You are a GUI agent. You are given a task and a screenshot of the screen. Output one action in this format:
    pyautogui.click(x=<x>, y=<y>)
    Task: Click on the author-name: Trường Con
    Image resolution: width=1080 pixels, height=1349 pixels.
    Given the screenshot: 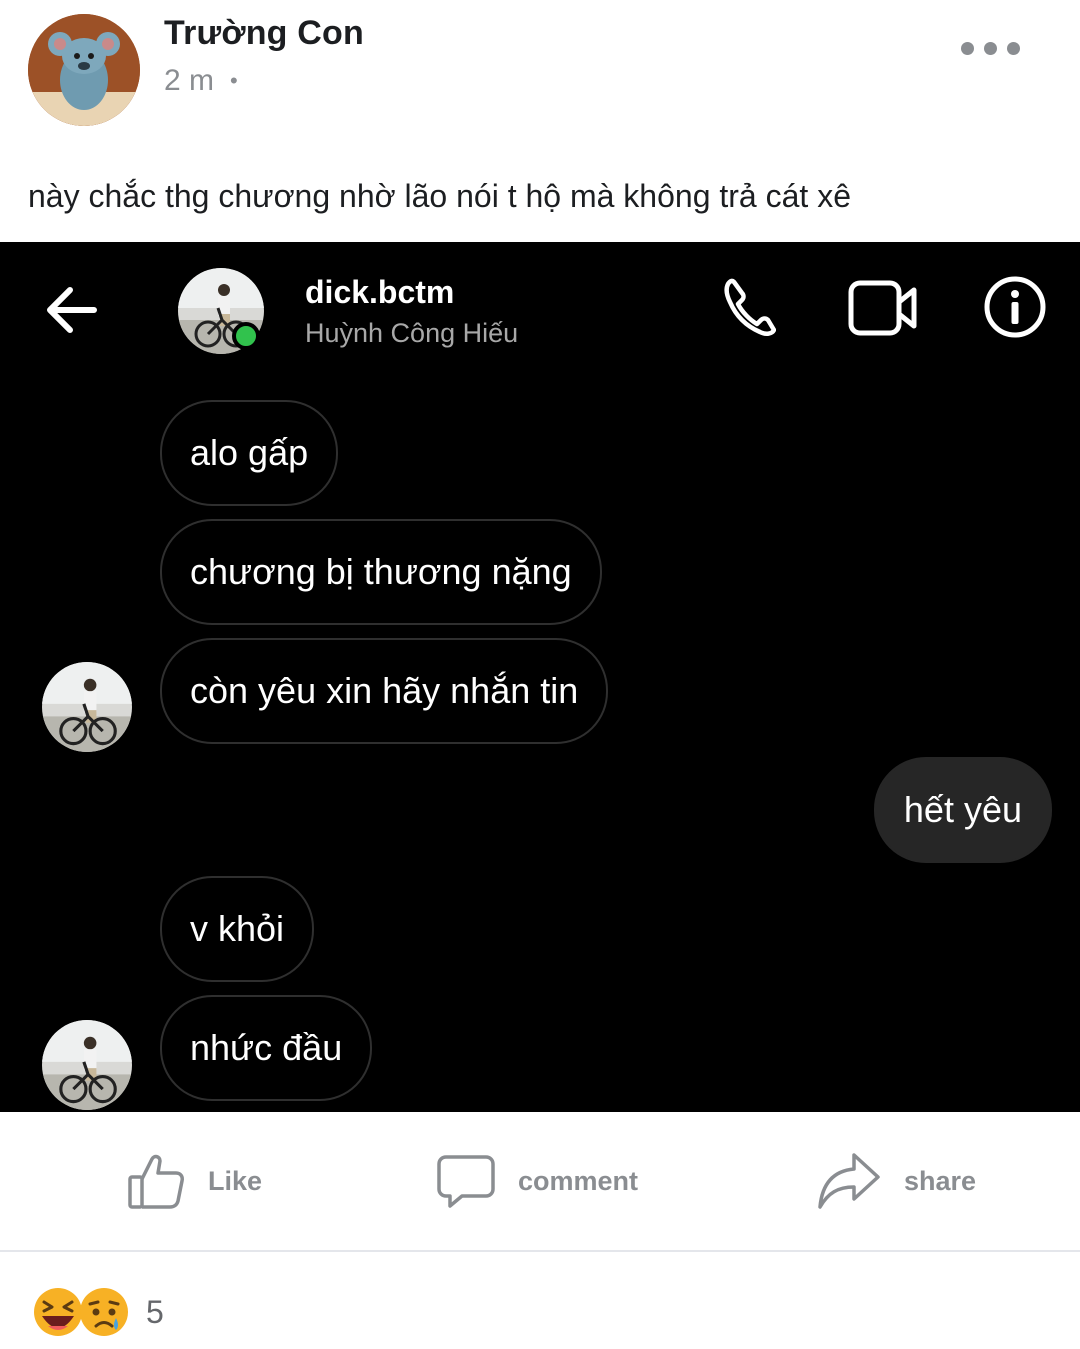 What is the action you would take?
    pyautogui.click(x=264, y=33)
    